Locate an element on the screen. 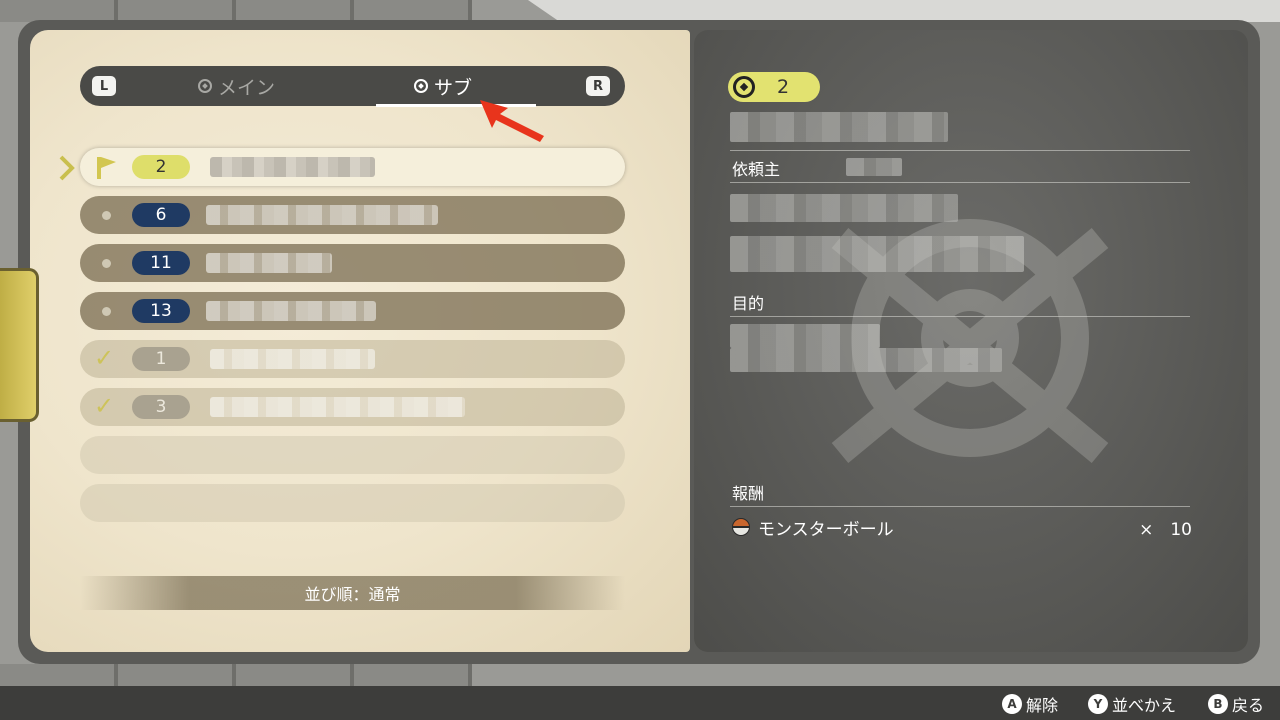 This screenshot has height=720, width=1280. client-name-redacted is located at coordinates (874, 167).